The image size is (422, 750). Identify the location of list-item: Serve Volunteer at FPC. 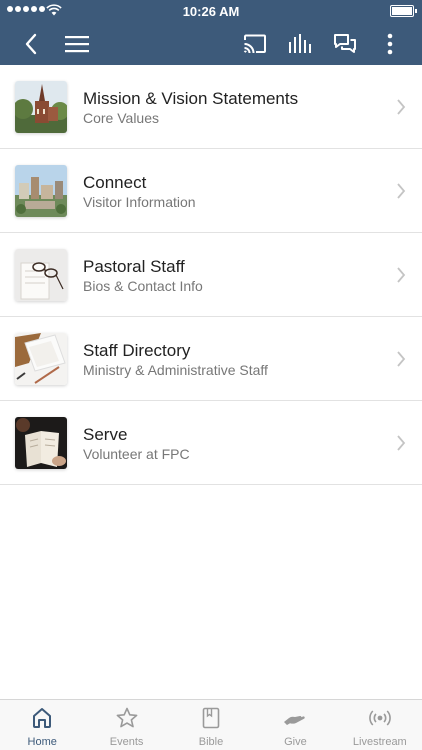
(211, 443).